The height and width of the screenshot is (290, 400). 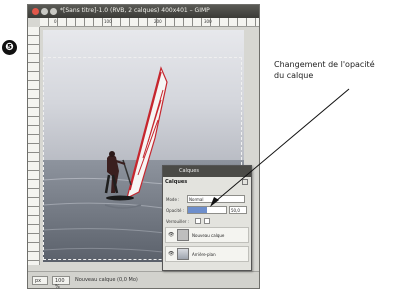 What do you see at coordinates (108, 21) in the screenshot?
I see `ruler-label: 100` at bounding box center [108, 21].